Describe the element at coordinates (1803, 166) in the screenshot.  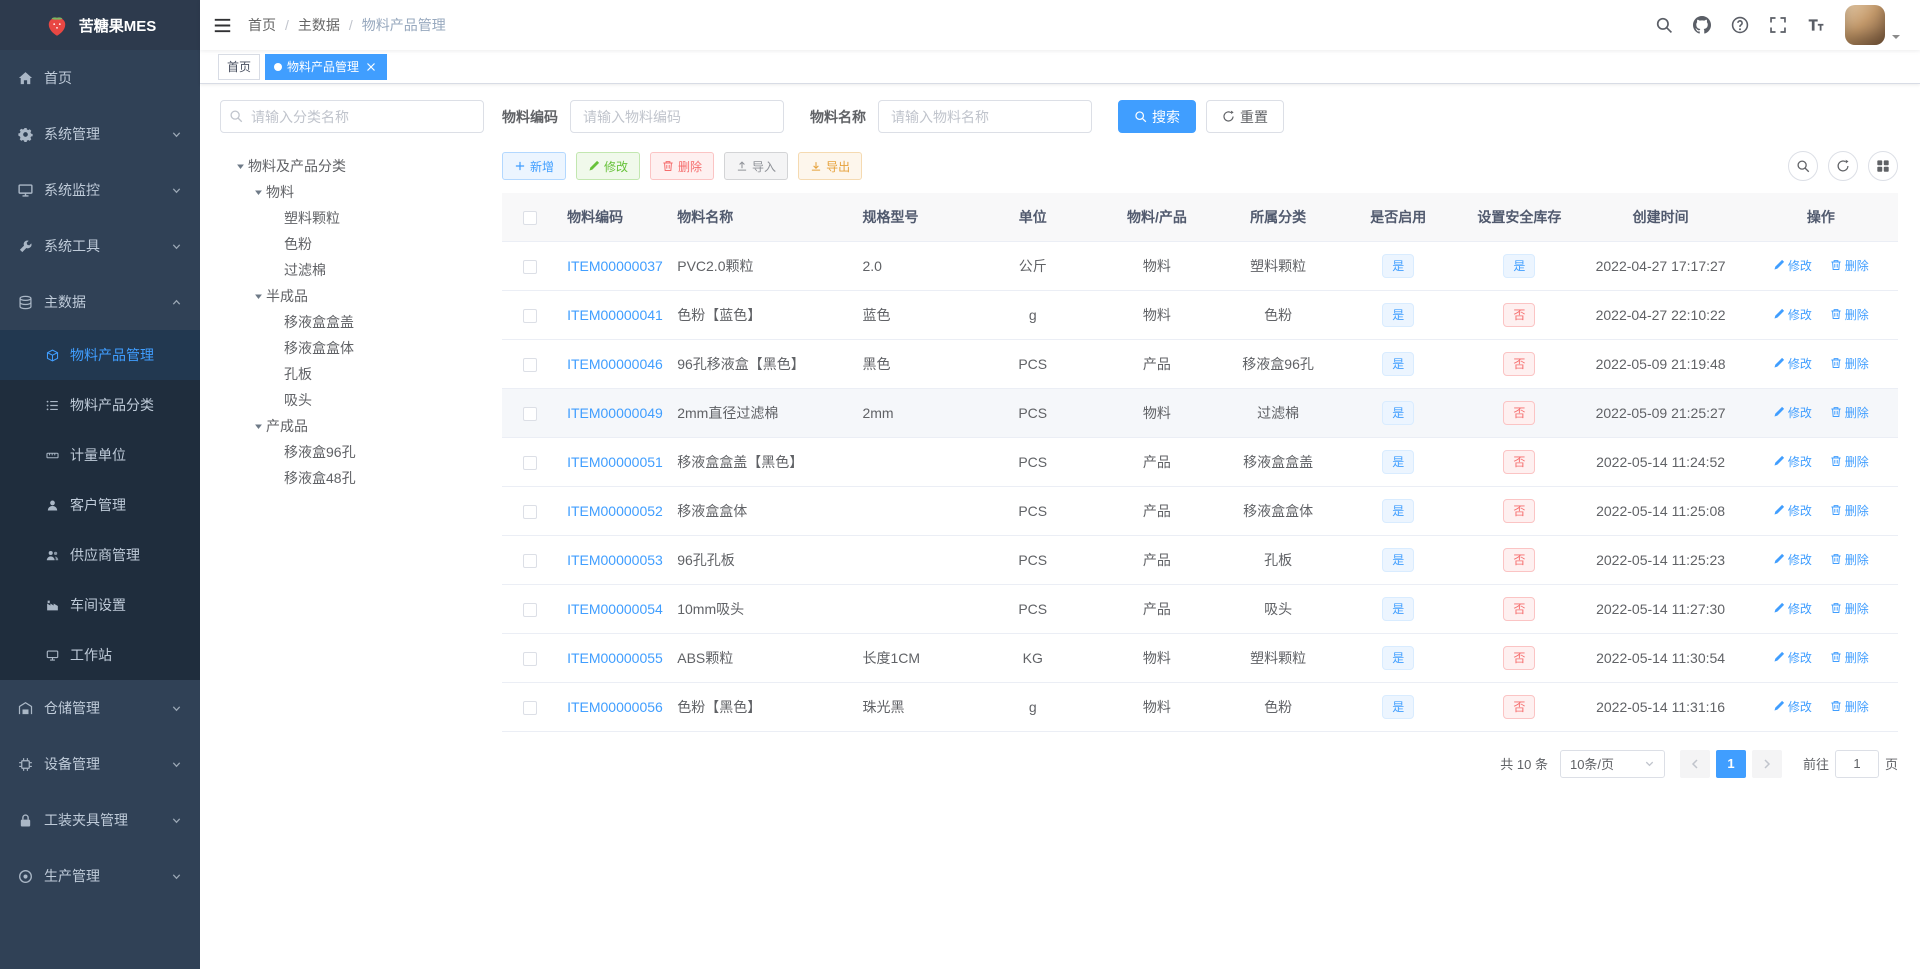
I see `search-toggle-button` at that location.